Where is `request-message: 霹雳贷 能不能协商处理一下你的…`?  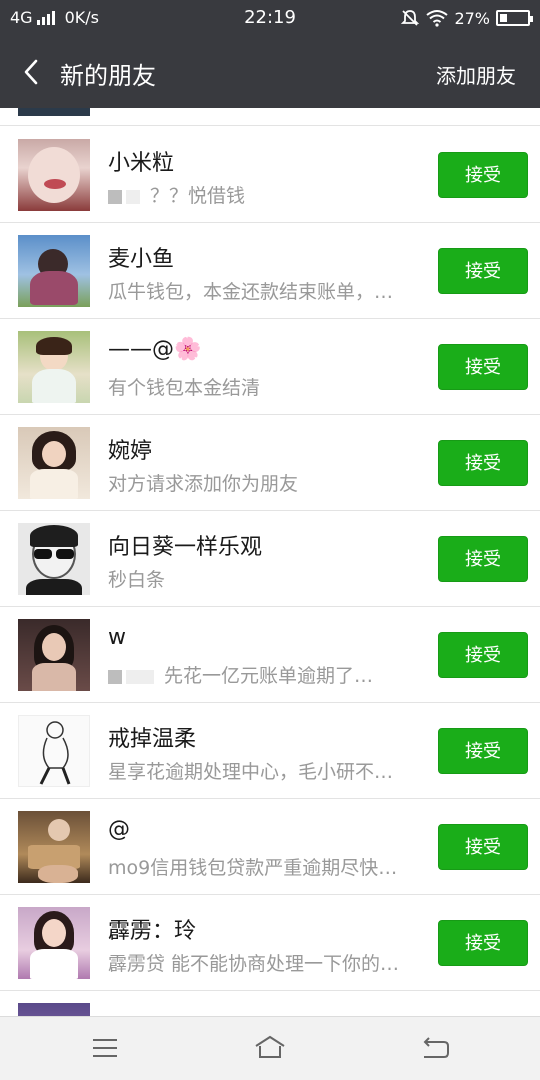
request-message: 霹雳贷 能不能协商处理一下你的… is located at coordinates (254, 964).